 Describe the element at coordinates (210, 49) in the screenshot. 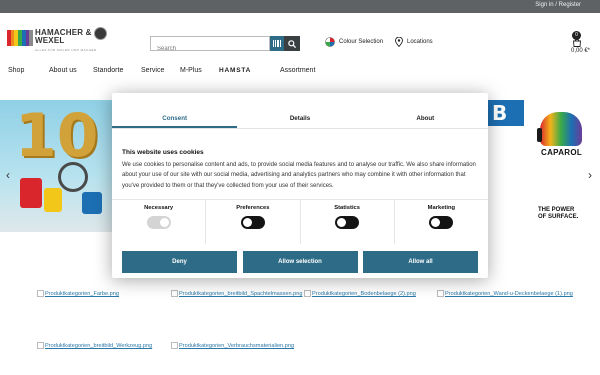

I see `search-input` at that location.